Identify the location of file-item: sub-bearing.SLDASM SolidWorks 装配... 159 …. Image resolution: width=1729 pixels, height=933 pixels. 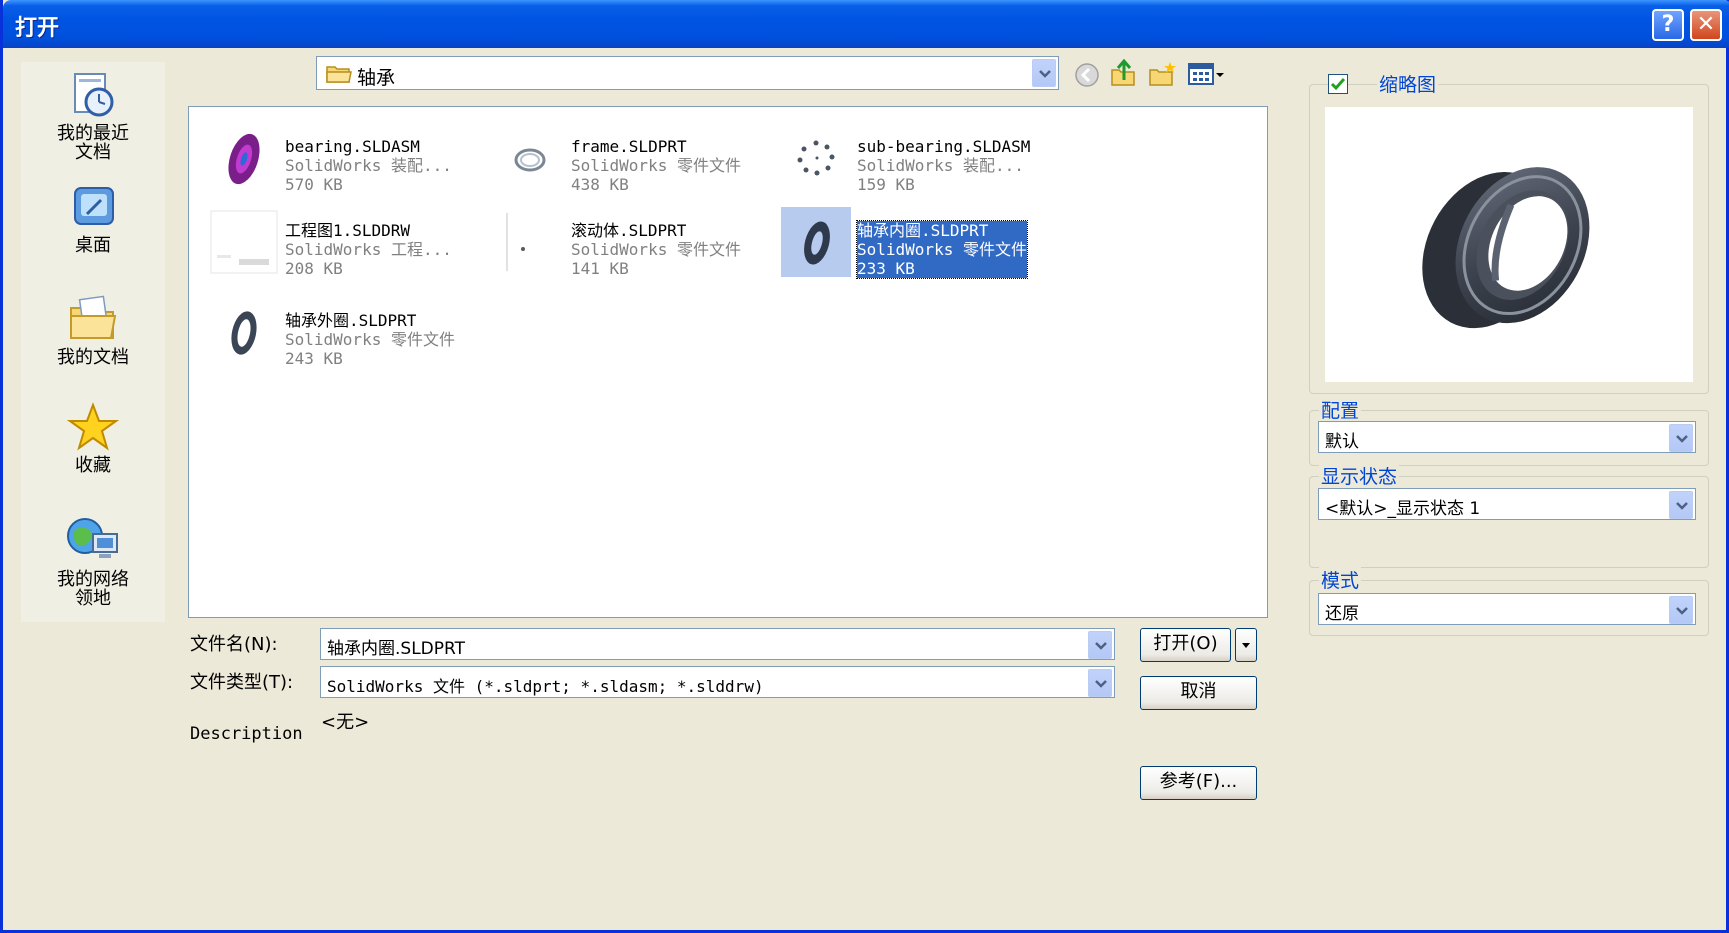
(913, 158).